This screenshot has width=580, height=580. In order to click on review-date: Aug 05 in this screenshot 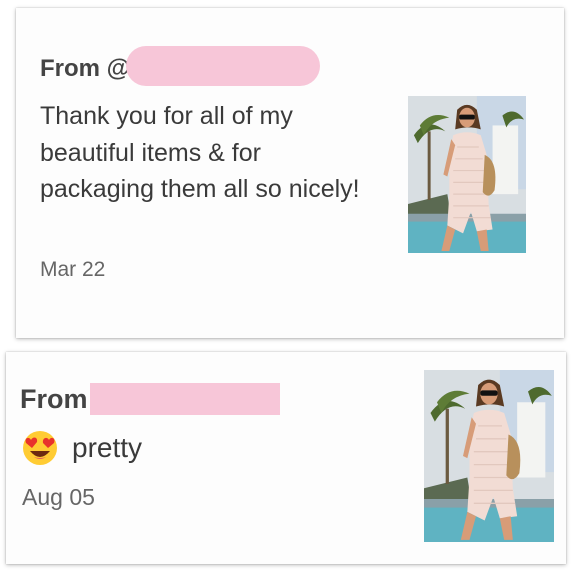, I will do `click(58, 497)`.